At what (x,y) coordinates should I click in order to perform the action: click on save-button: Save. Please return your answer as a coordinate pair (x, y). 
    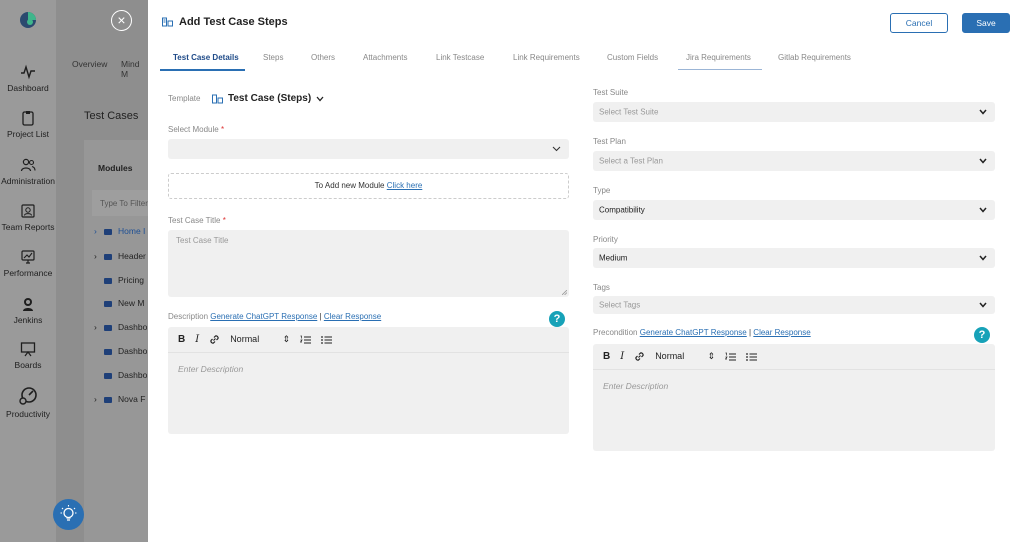
    Looking at the image, I should click on (986, 23).